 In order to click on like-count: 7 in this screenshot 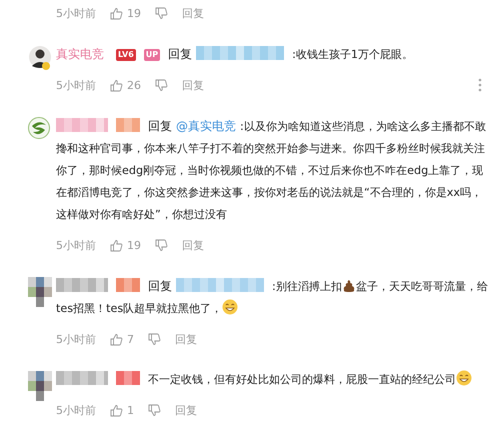, I will do `click(130, 339)`.